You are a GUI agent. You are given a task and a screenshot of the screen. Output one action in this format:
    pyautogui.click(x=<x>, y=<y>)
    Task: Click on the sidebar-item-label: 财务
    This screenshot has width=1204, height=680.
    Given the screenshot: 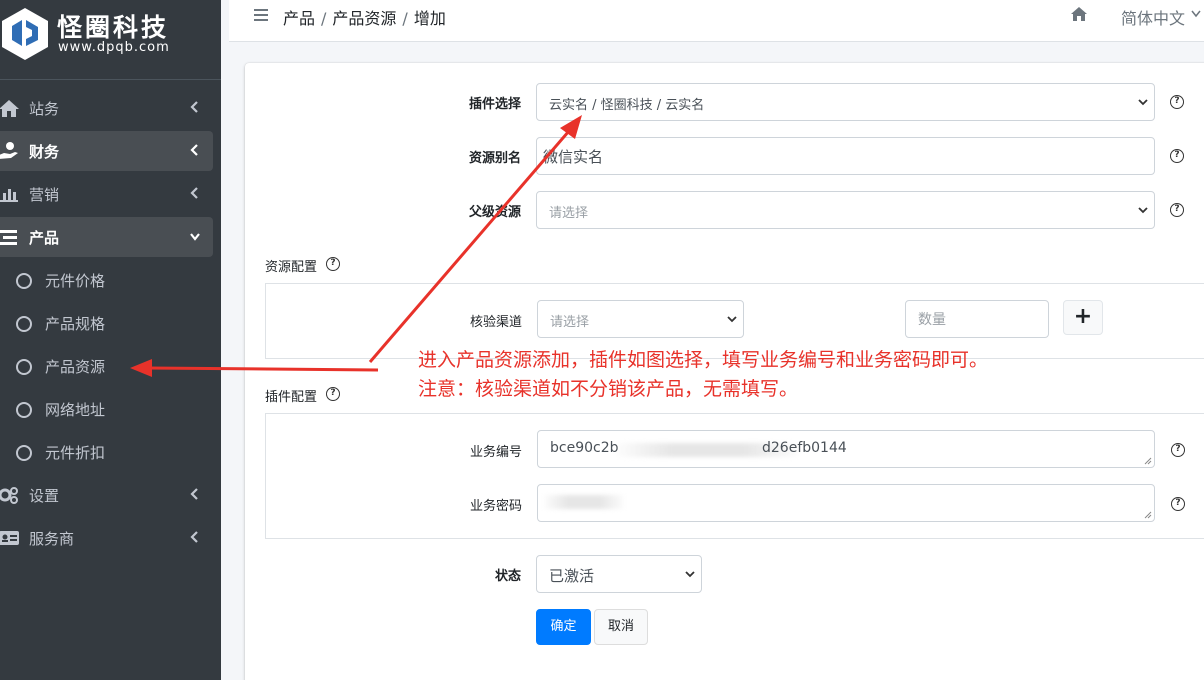 What is the action you would take?
    pyautogui.click(x=44, y=152)
    